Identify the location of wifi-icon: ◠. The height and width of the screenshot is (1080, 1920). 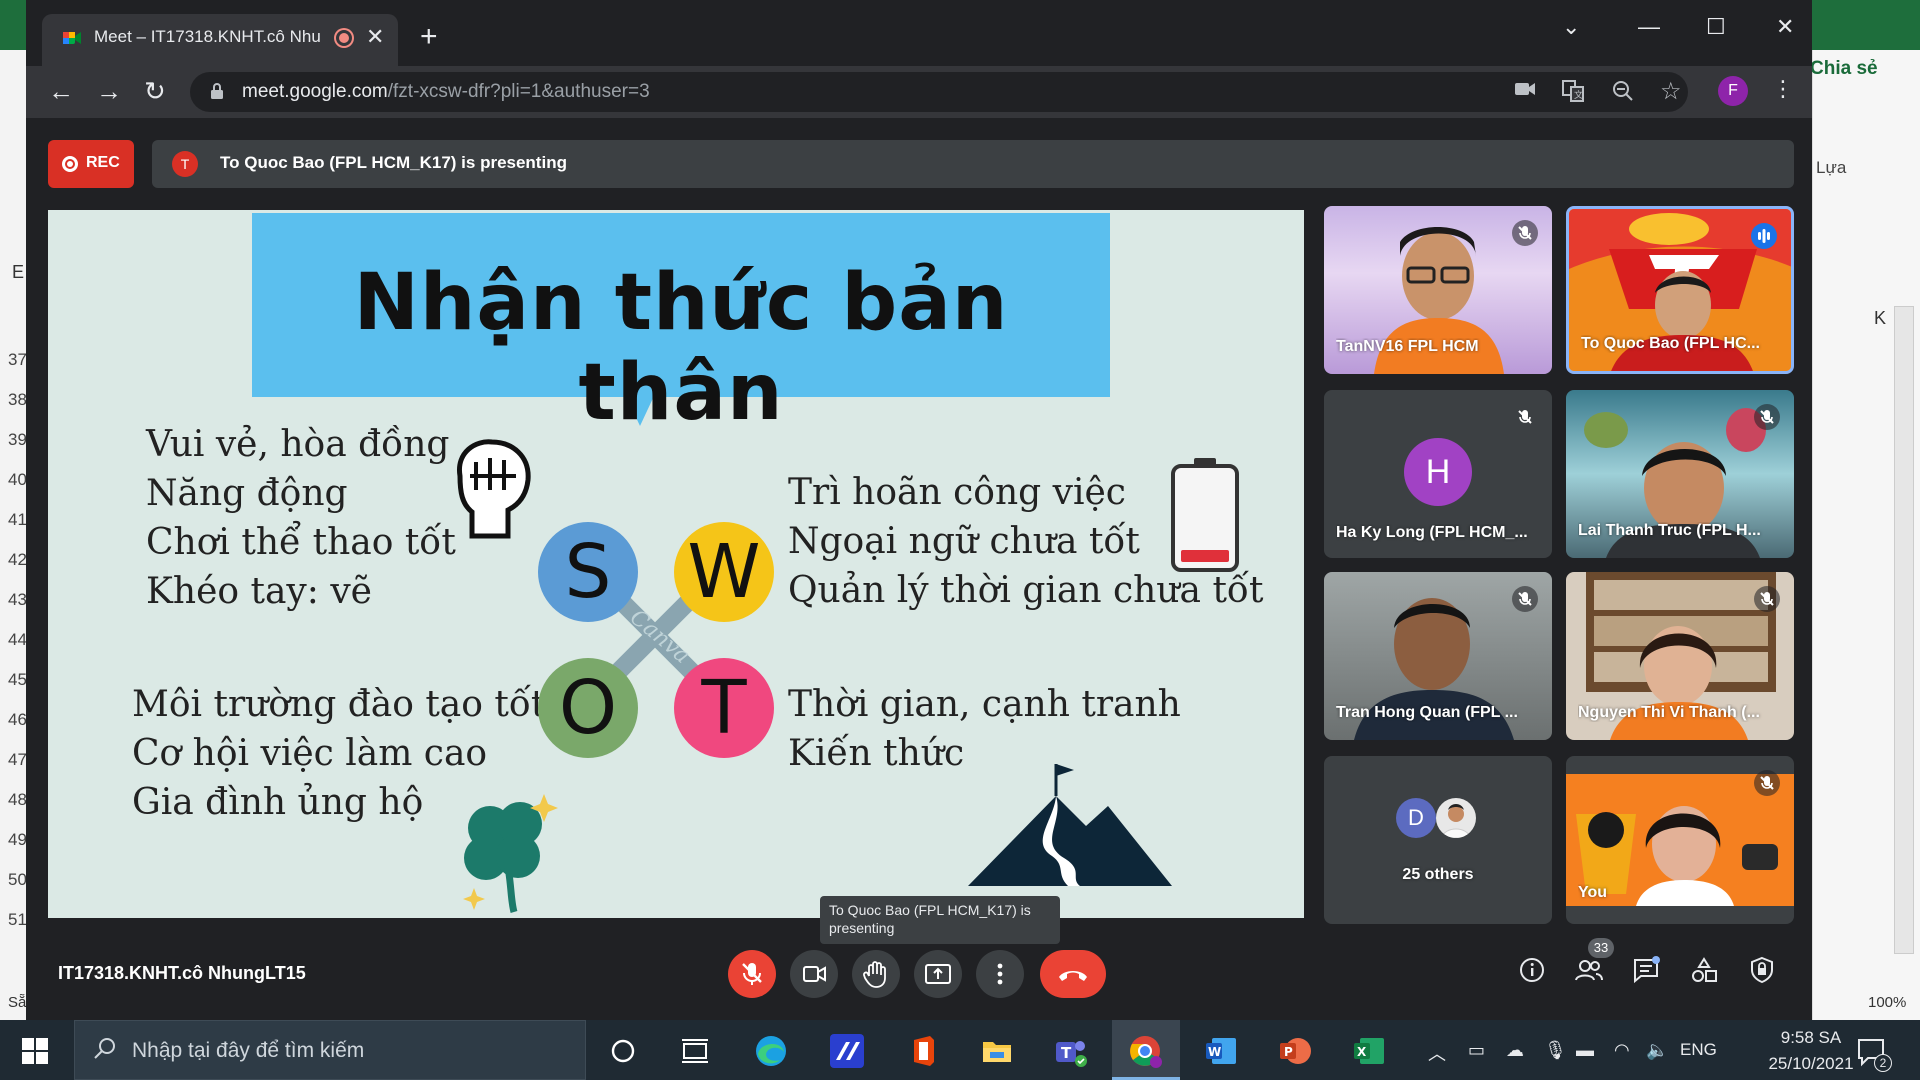
(1622, 1050).